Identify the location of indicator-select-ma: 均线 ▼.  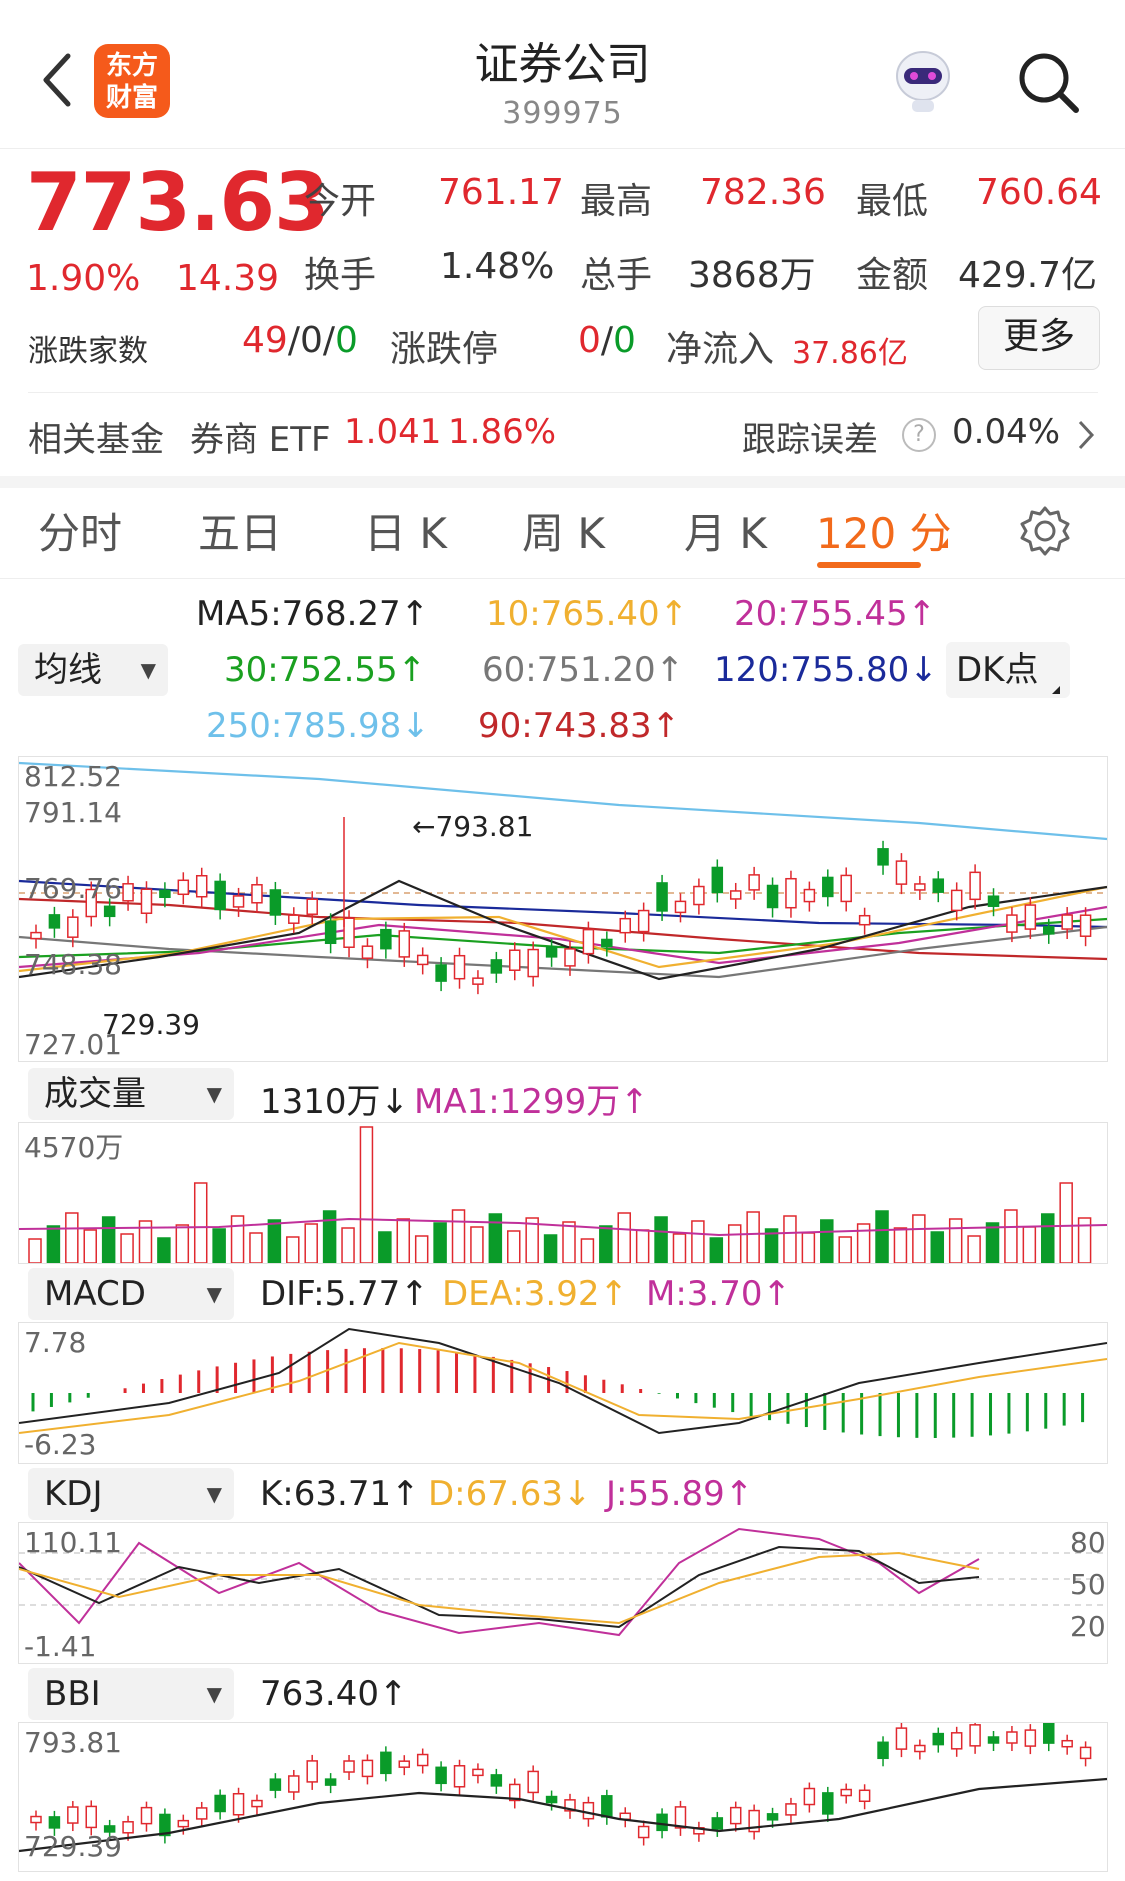
(93, 670).